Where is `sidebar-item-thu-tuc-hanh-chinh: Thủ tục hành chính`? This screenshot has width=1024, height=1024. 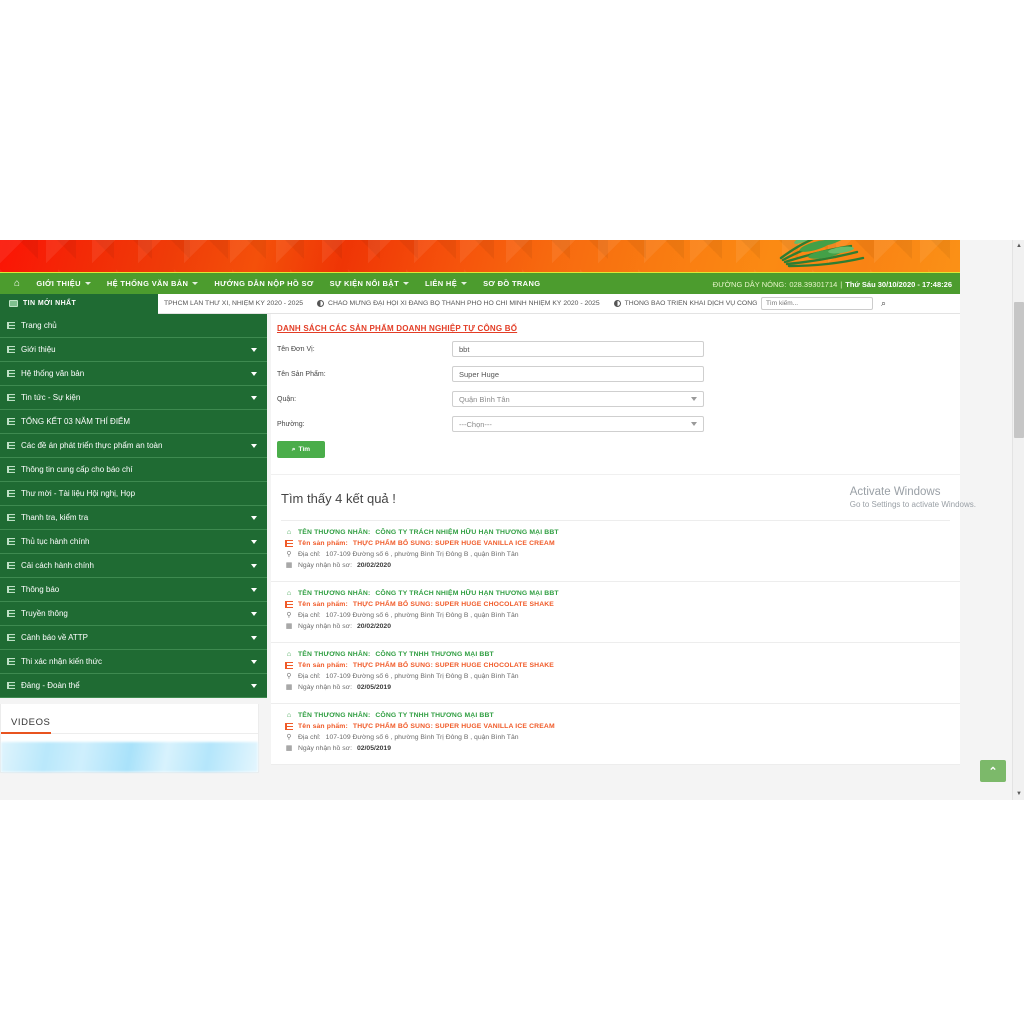
sidebar-item-thu-tuc-hanh-chinh: Thủ tục hành chính is located at coordinates (133, 542).